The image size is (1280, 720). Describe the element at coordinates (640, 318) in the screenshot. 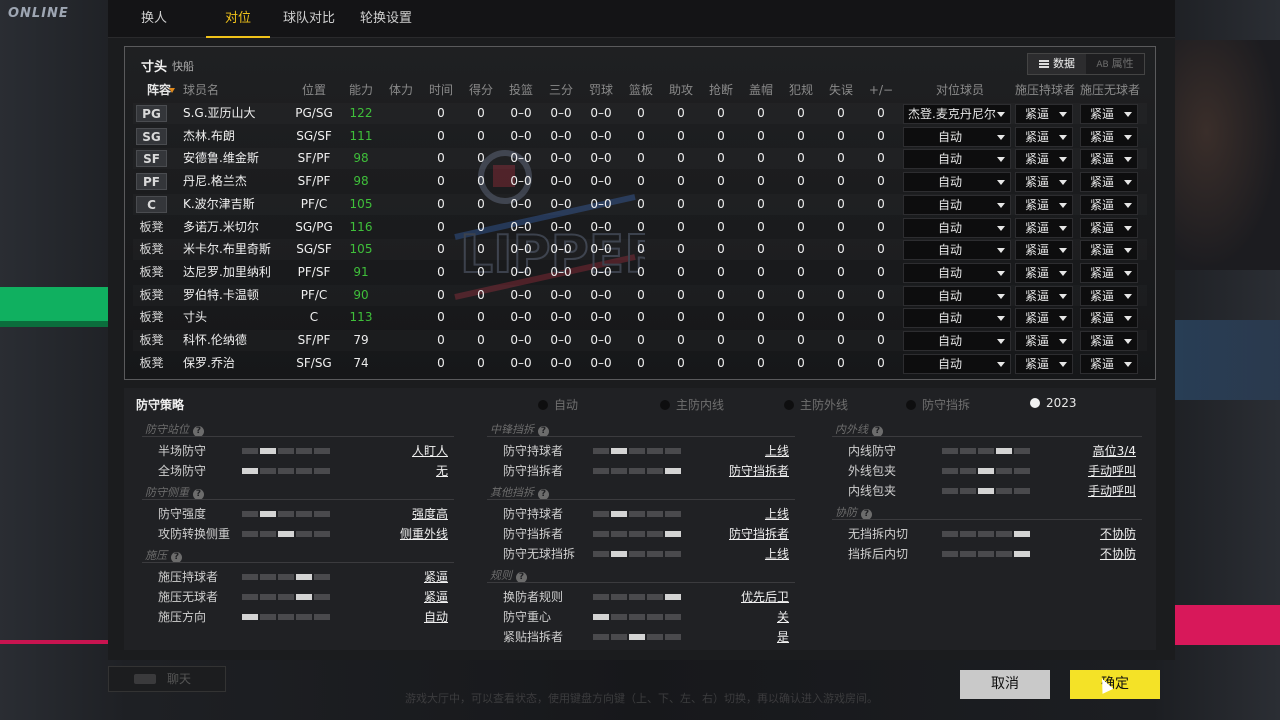

I see `player-row: 板凳 寸头 C 113 0 0 0–0 0–0 0–0 0 0 0 0 0 0 0 自动 紧逼 紧逼` at that location.